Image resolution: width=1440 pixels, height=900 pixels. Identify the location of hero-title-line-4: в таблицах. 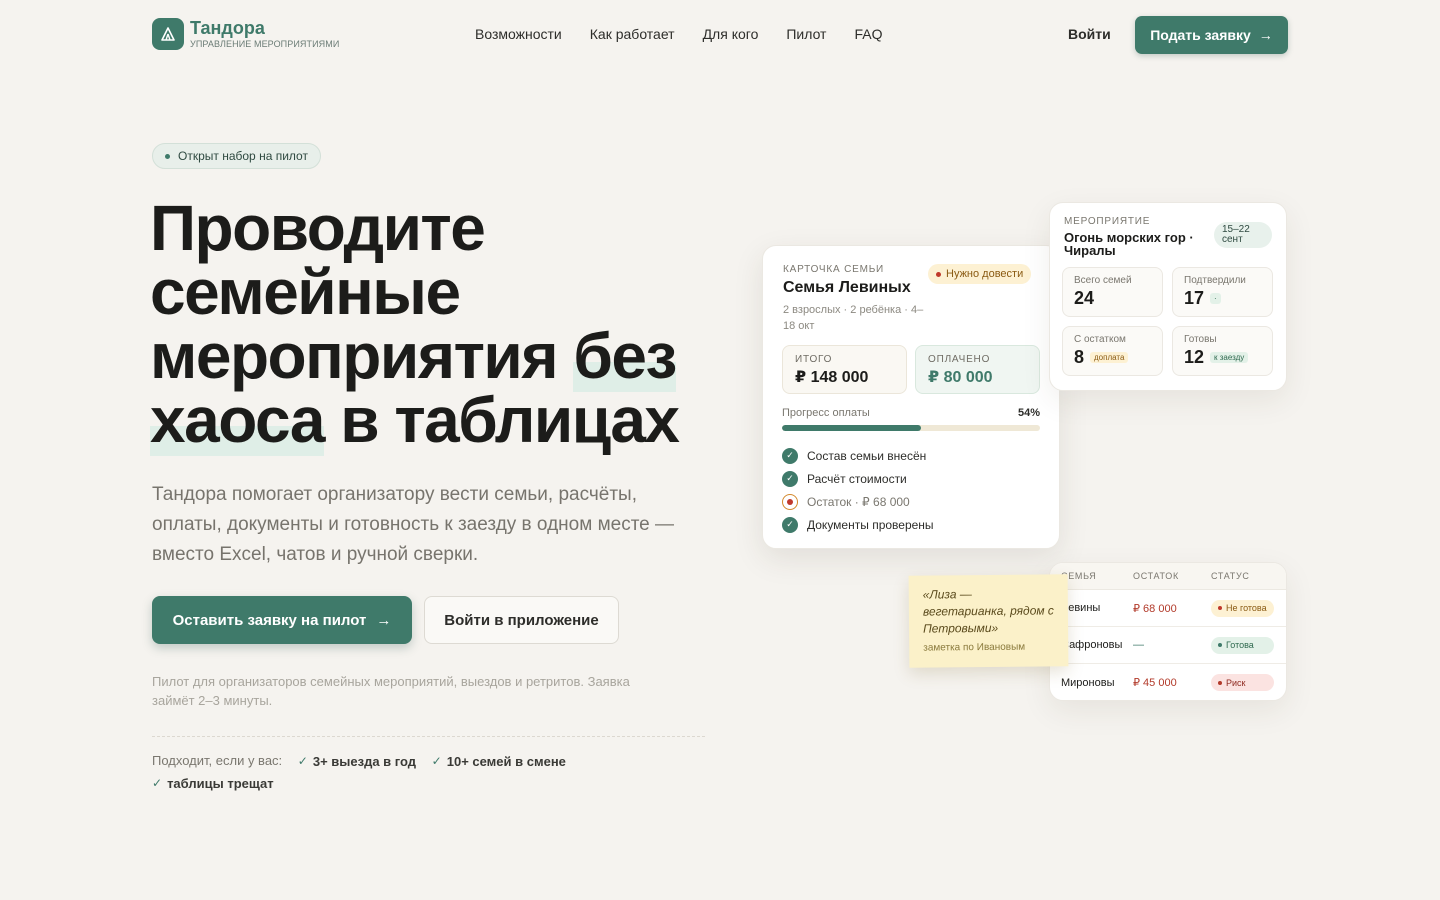
(501, 420).